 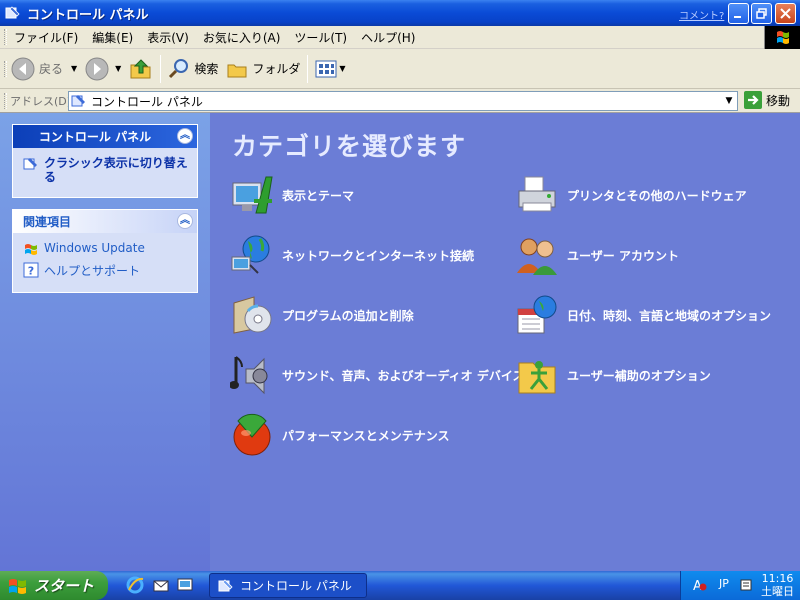 What do you see at coordinates (400, 585) in the screenshot?
I see `taskbar: スタート コントロール パネル A JP 11:16 土曜日` at bounding box center [400, 585].